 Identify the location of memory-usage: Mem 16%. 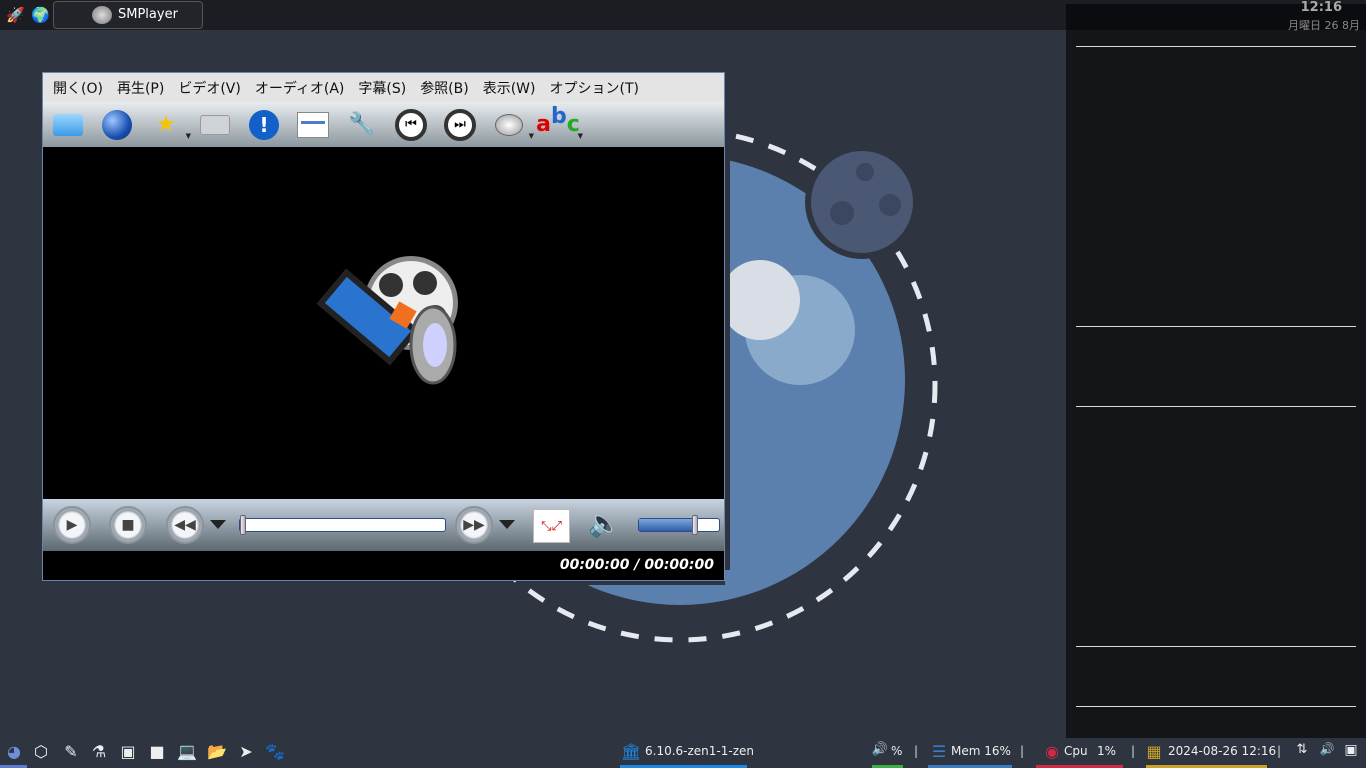
(981, 751).